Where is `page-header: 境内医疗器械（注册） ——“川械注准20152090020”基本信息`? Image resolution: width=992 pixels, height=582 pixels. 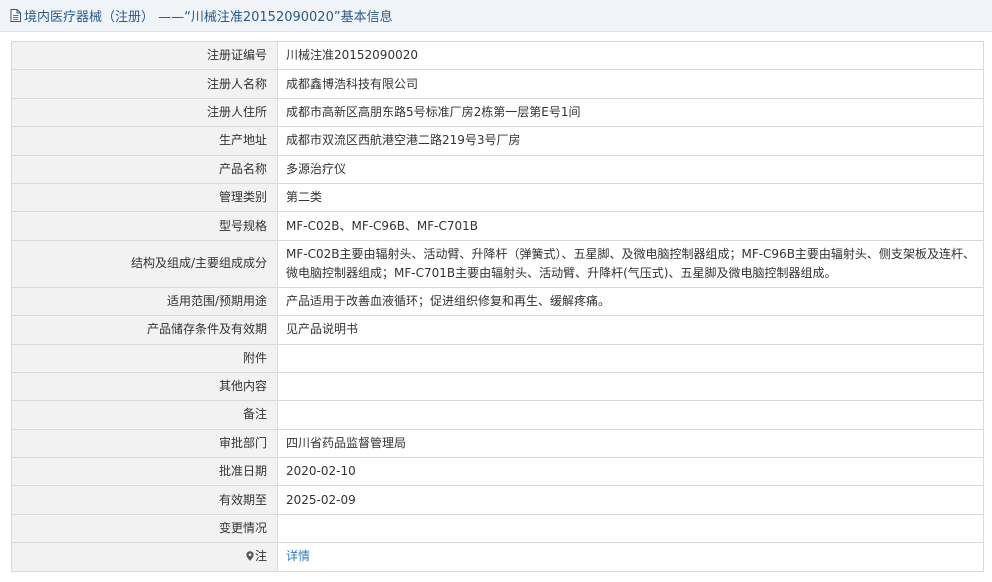
page-header: 境内医疗器械（注册） ——“川械注准20152090020”基本信息 is located at coordinates (496, 16).